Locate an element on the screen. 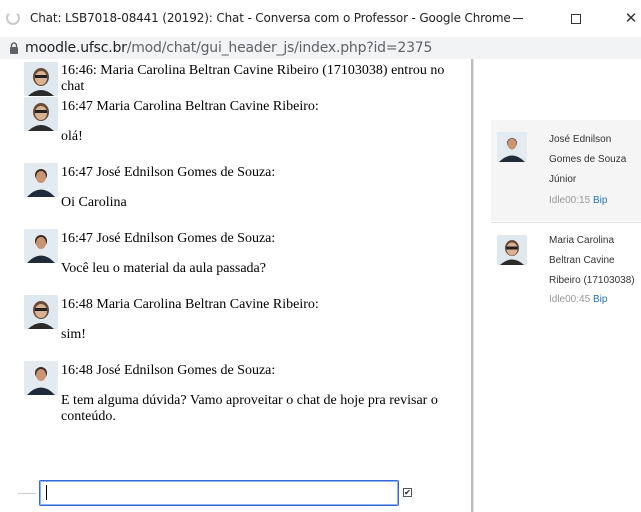 This screenshot has height=512, width=641. chat-message-input is located at coordinates (219, 493).